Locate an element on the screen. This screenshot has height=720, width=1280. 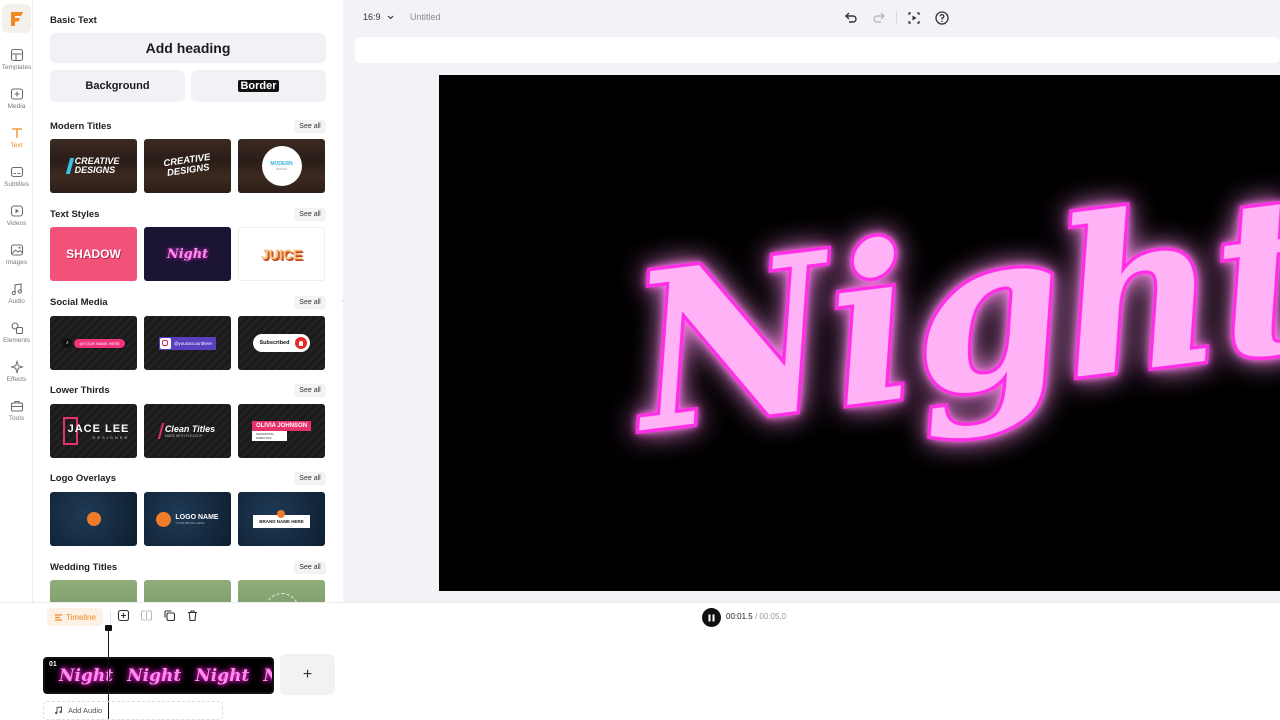
modern-design-badge: MODERN DESIGN is located at coordinates (281, 166).